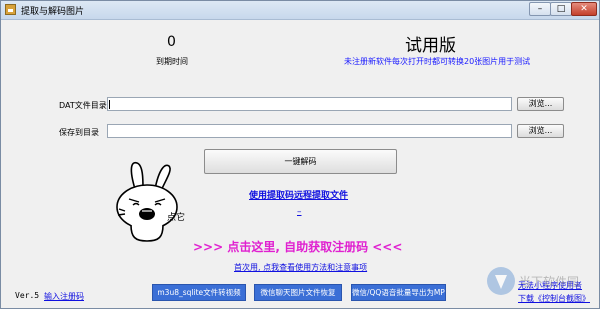 The height and width of the screenshot is (309, 600). I want to click on m3u8-sqlite-to-video-button: m3u8_sqlite文件转视频, so click(199, 292).